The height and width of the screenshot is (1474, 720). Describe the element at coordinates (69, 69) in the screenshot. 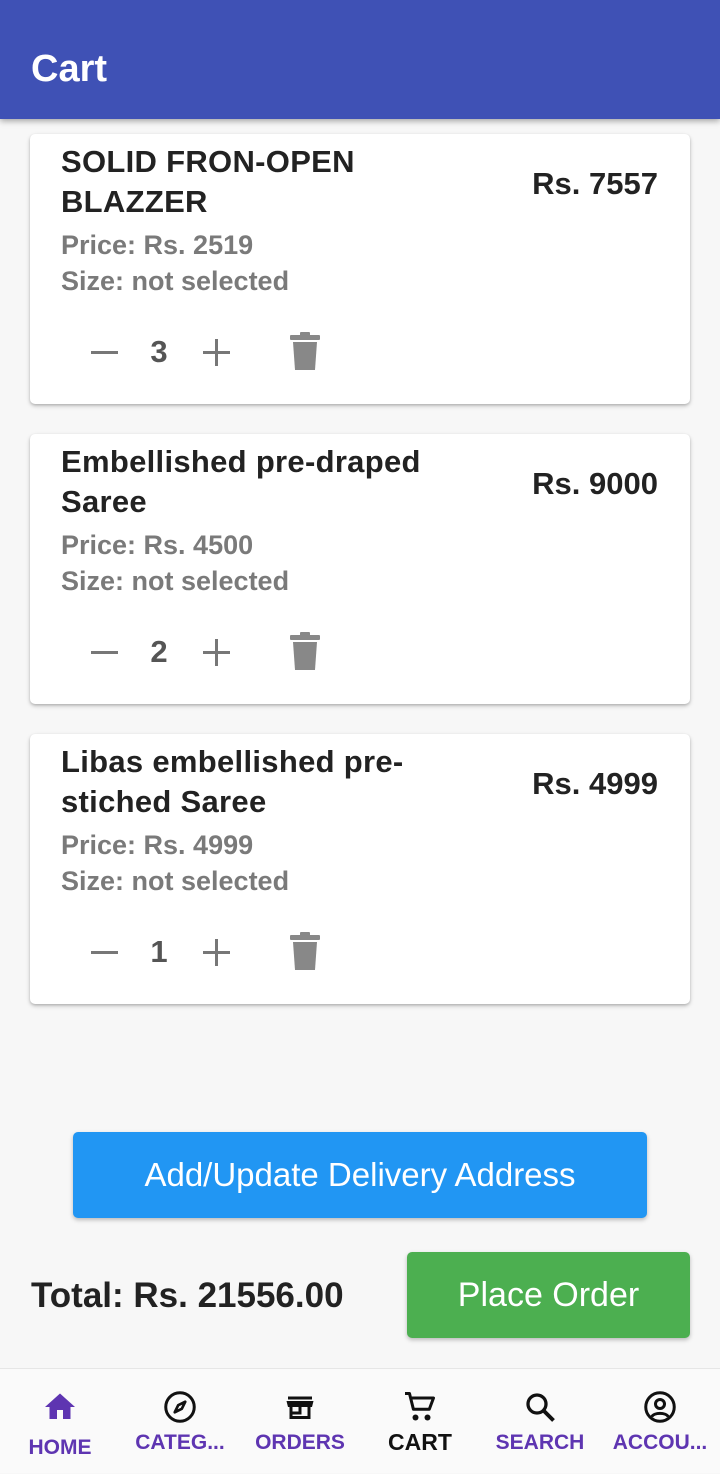

I see `page-title: Cart` at that location.